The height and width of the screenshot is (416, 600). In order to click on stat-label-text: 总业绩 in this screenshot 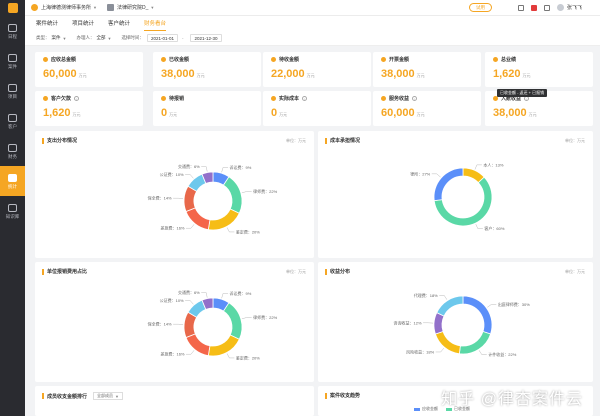, I will do `click(509, 60)`.